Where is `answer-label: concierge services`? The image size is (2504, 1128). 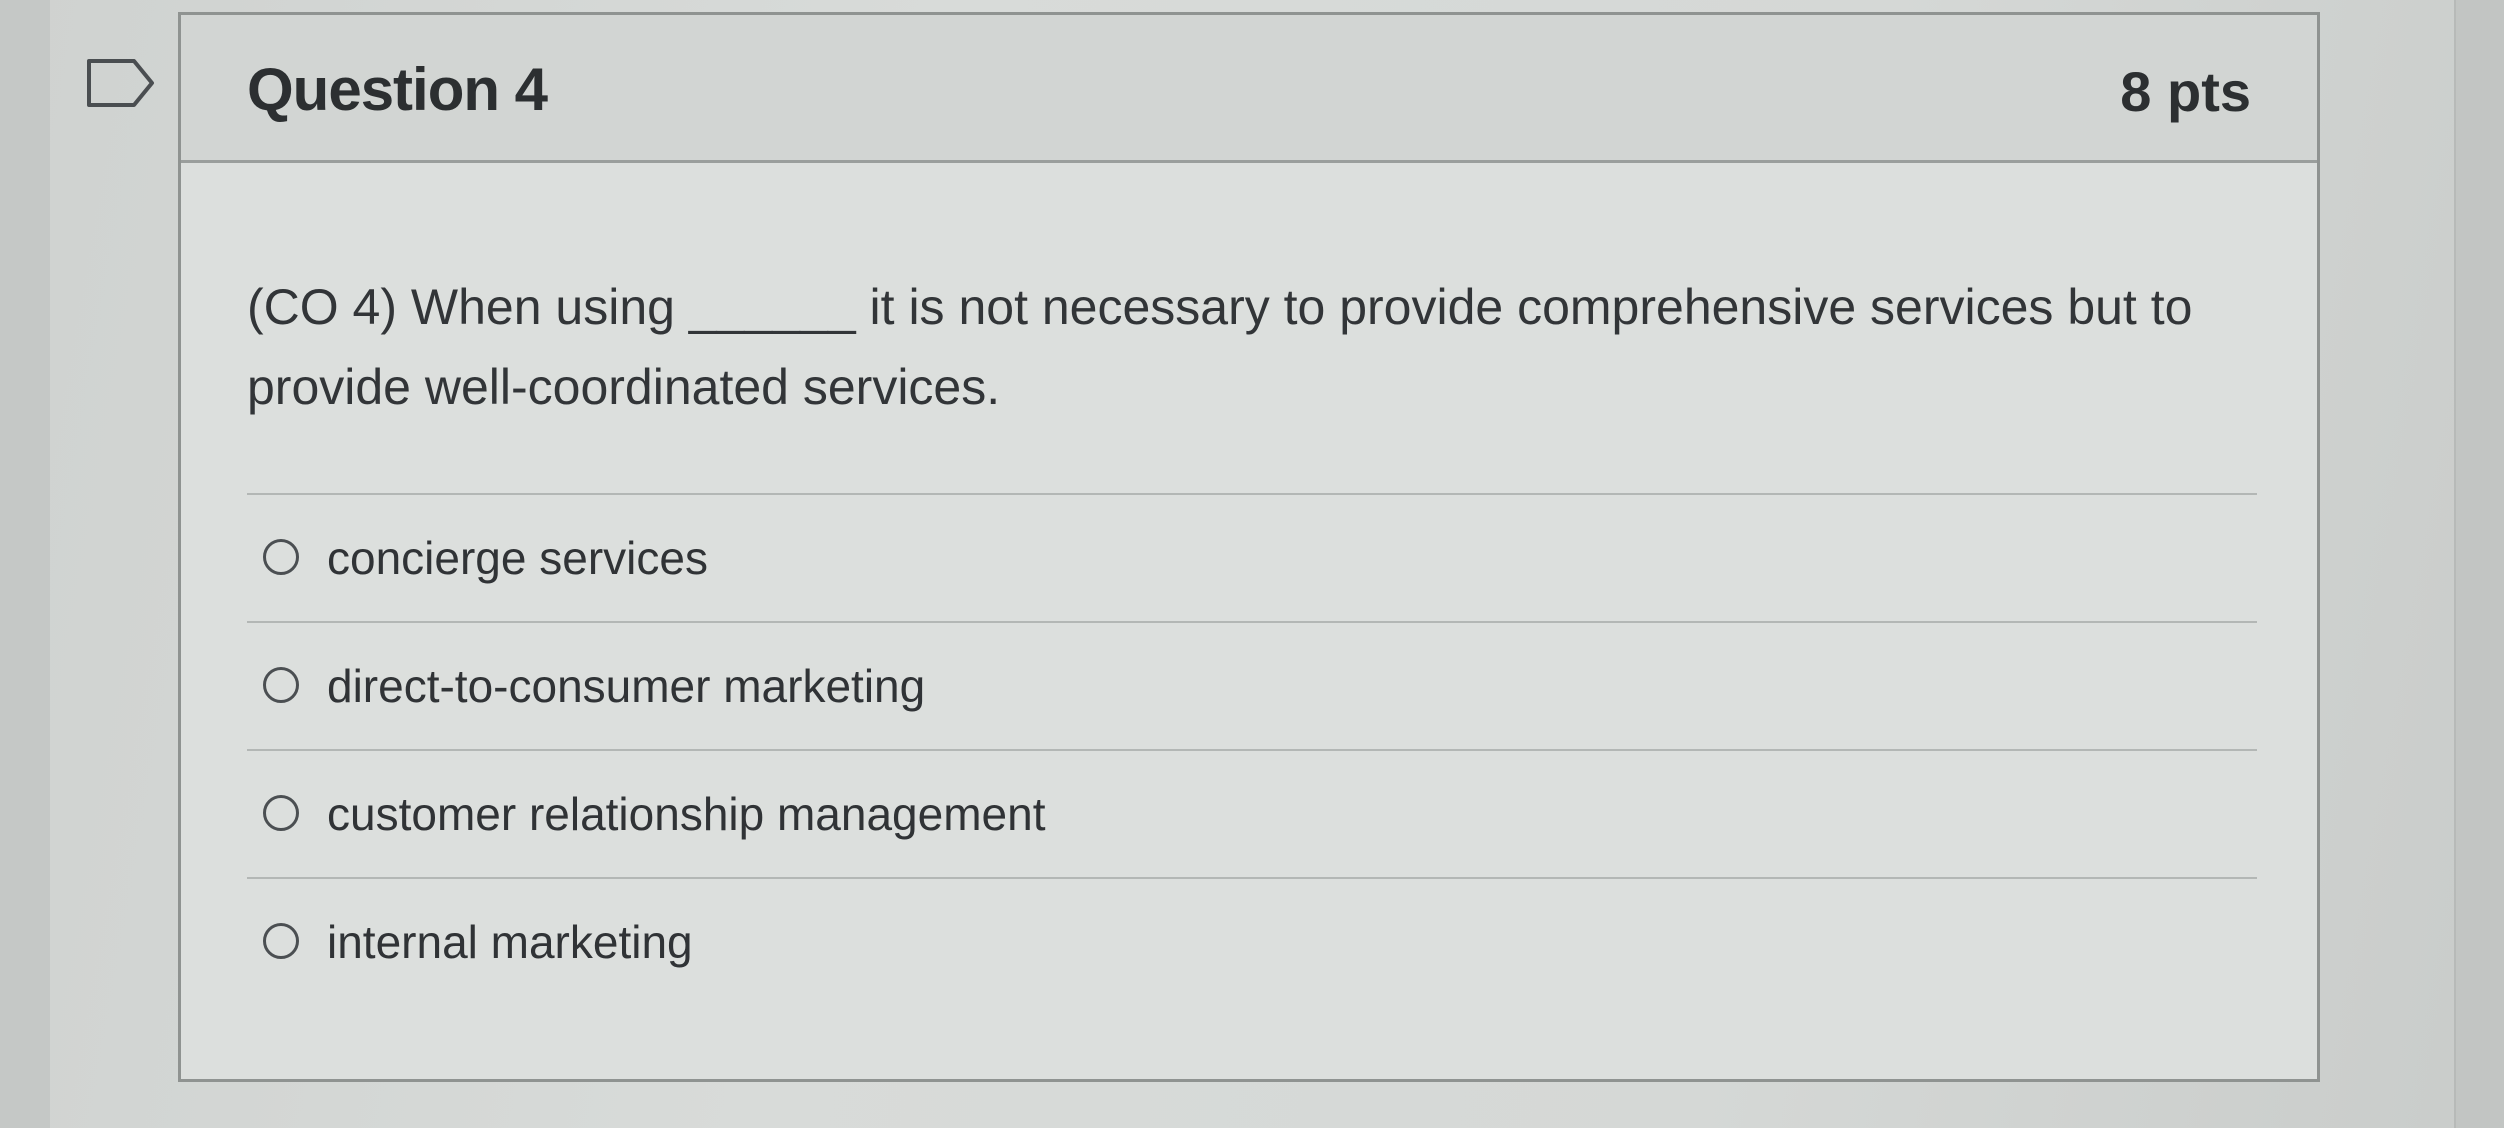
answer-label: concierge services is located at coordinates (517, 558).